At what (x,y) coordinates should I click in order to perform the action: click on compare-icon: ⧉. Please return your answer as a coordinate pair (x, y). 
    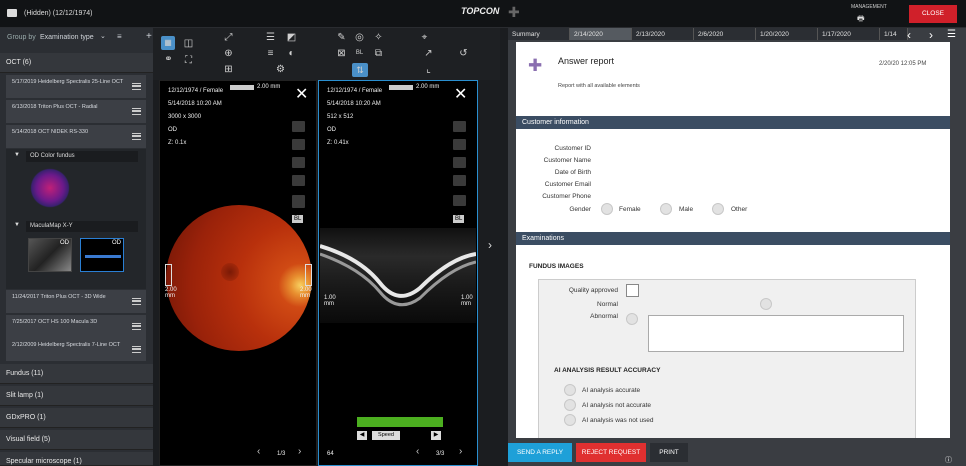
    Looking at the image, I should click on (378, 53).